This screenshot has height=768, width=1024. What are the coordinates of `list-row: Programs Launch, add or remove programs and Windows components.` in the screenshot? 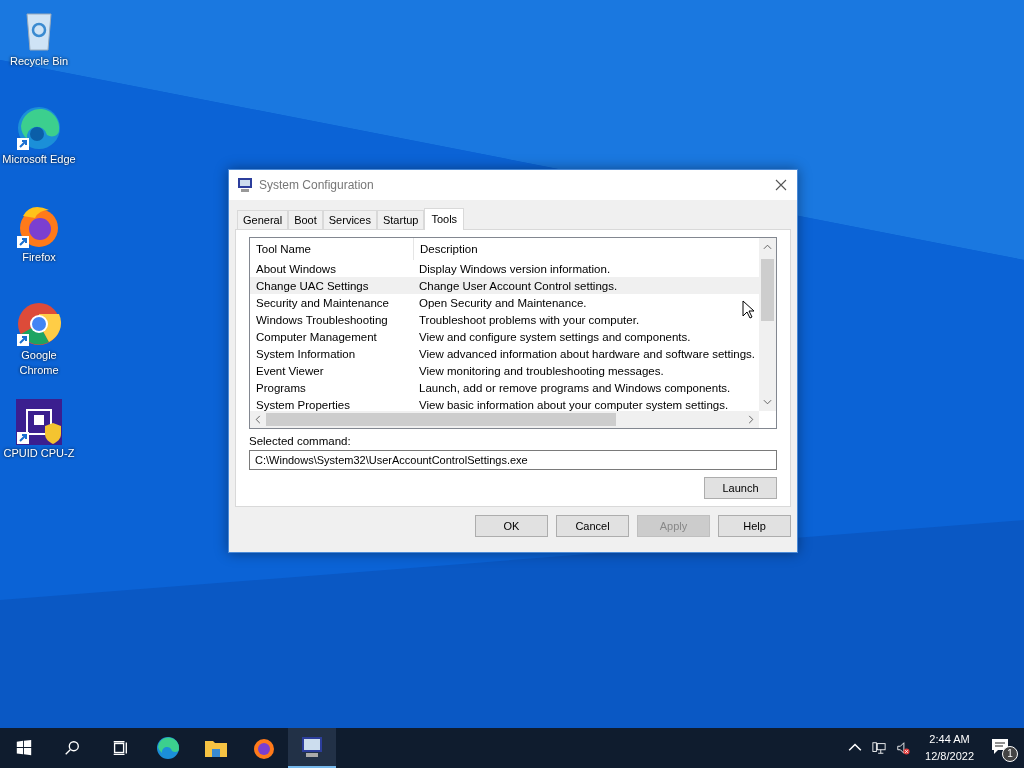 It's located at (504, 387).